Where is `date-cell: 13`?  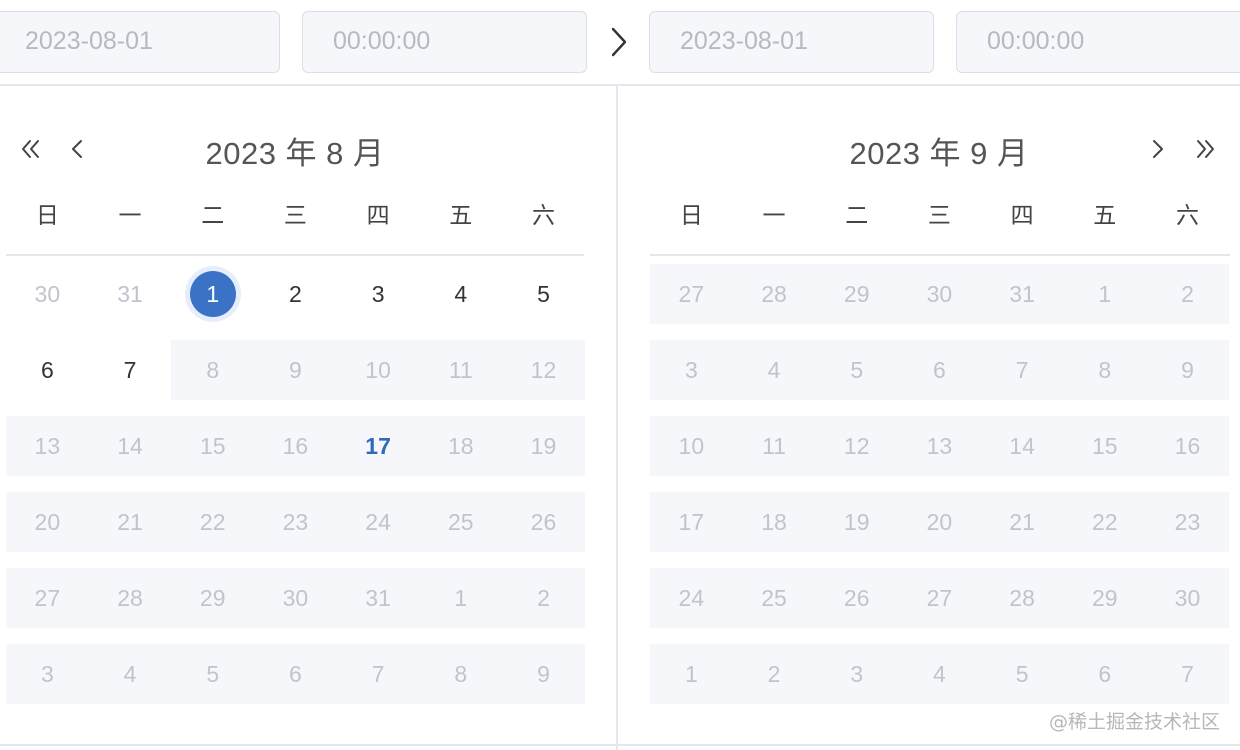 date-cell: 13 is located at coordinates (47, 445).